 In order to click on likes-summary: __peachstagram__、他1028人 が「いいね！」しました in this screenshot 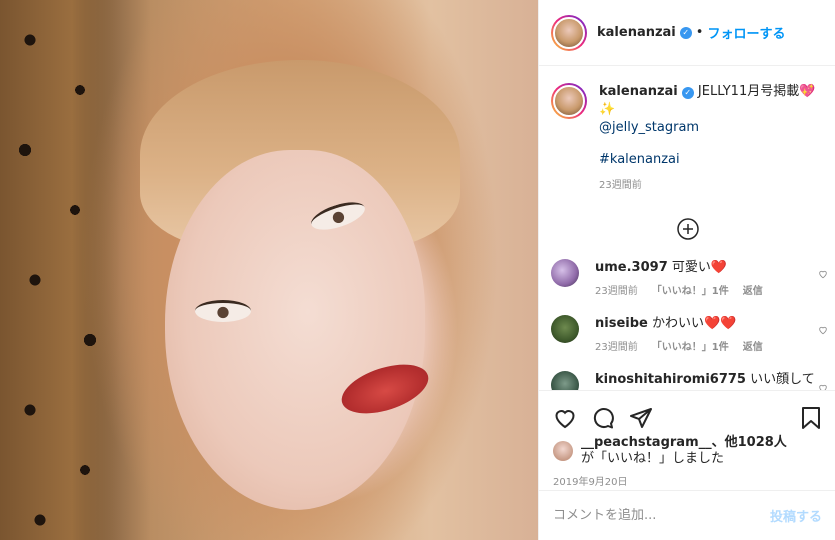, I will do `click(687, 451)`.